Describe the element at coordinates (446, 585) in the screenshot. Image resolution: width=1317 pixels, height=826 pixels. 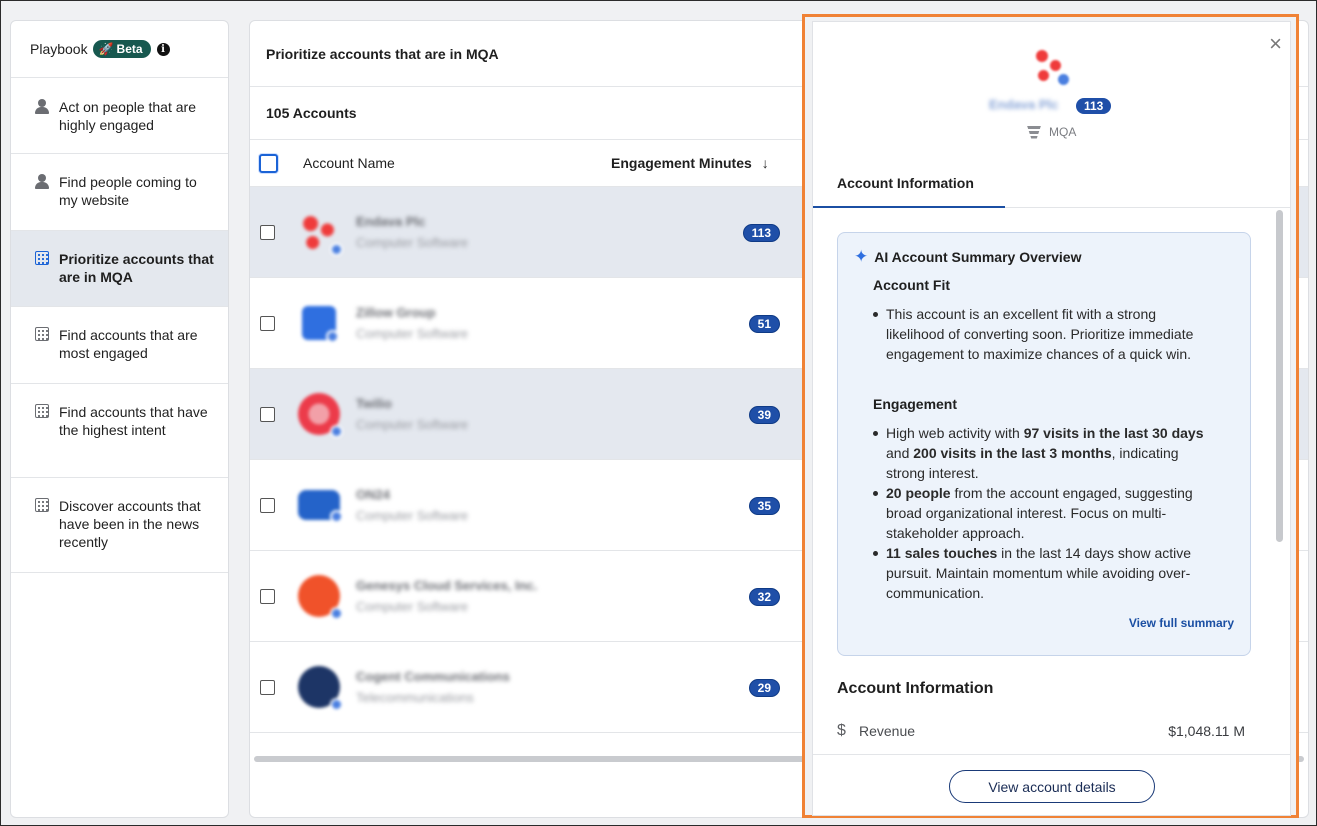
I see `account-name: Genesys Cloud Services, Inc.` at that location.